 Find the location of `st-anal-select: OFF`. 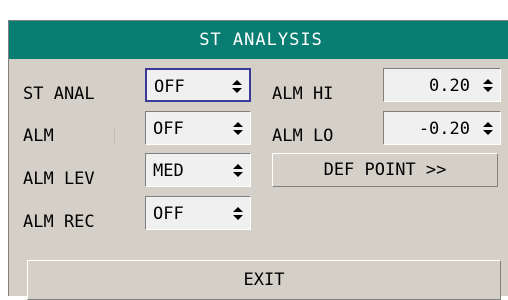

st-anal-select: OFF is located at coordinates (198, 85).